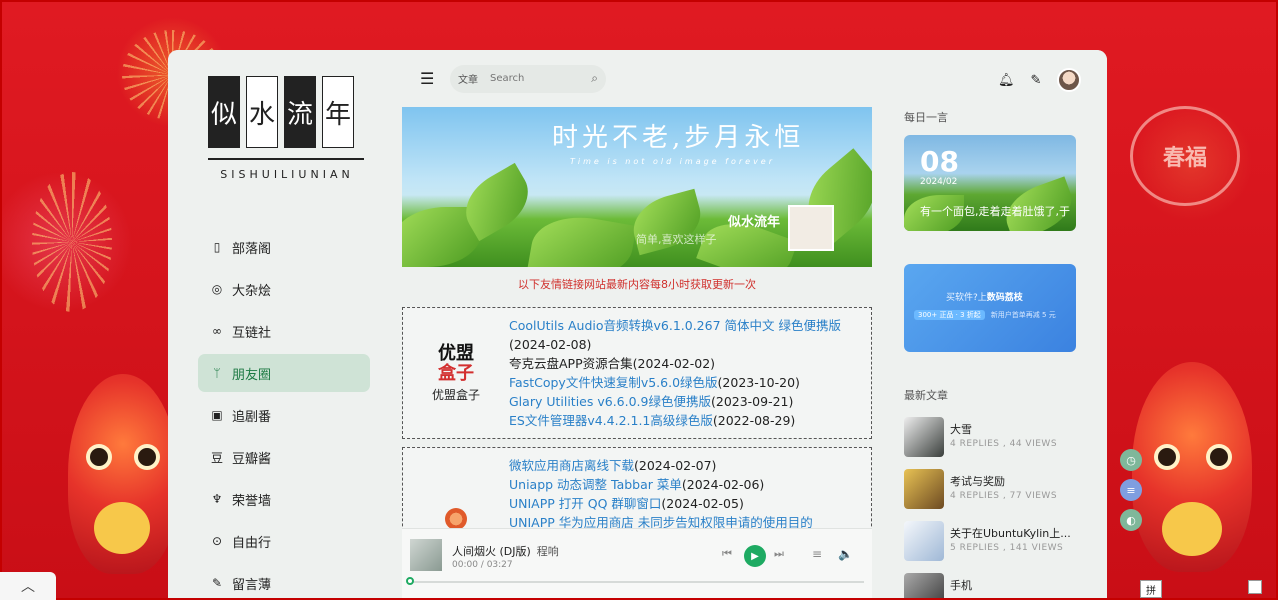 This screenshot has width=1278, height=600. Describe the element at coordinates (252, 249) in the screenshot. I see `nav-item-label: 部落阁` at that location.